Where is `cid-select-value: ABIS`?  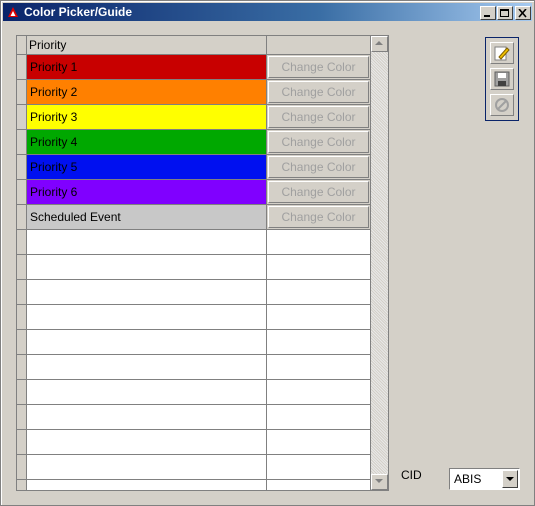
cid-select-value: ABIS is located at coordinates (468, 479).